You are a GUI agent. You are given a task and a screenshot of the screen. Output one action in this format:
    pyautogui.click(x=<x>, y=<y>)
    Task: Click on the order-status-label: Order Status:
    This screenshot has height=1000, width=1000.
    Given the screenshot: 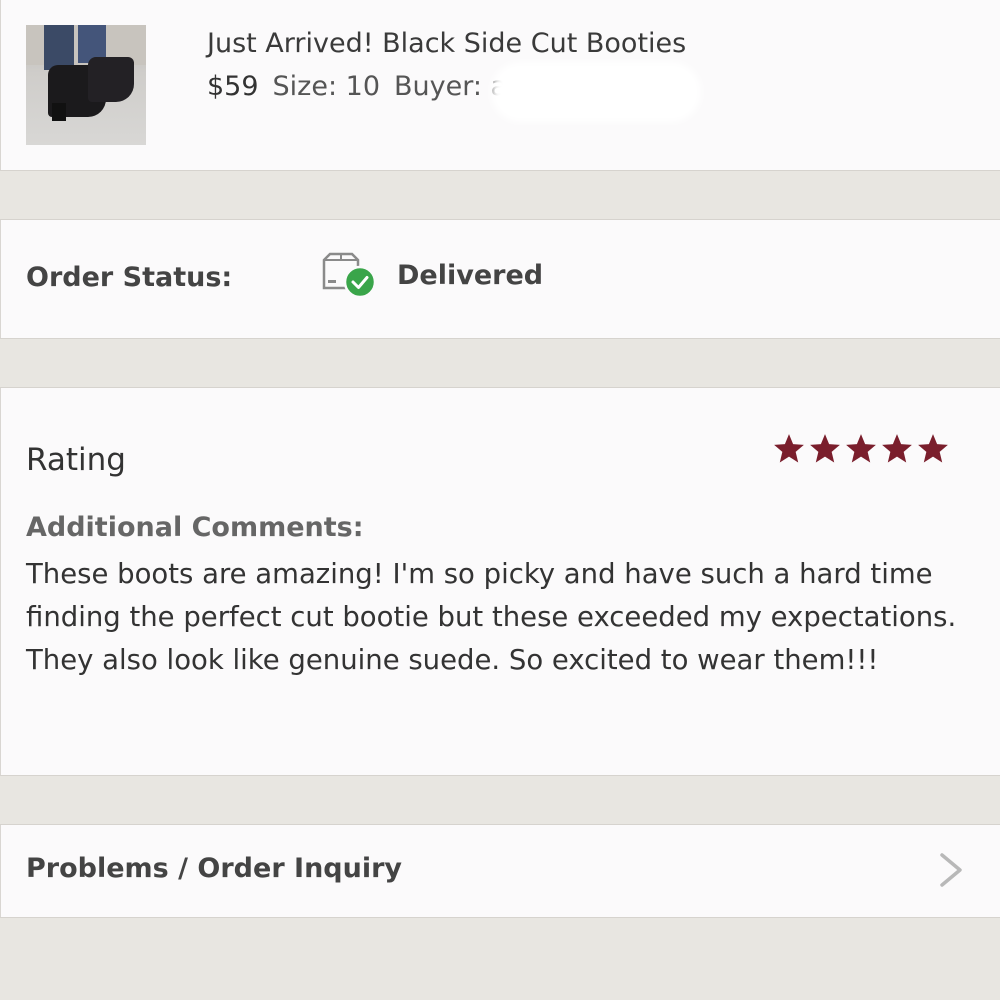 What is the action you would take?
    pyautogui.click(x=129, y=277)
    